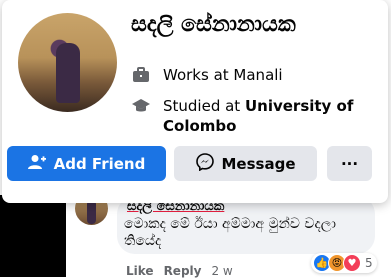  Describe the element at coordinates (230, 232) in the screenshot. I see `comment-text: මොකද මේ ඊයා අම්මාඅ මුන්ව වදලා තියේද` at that location.